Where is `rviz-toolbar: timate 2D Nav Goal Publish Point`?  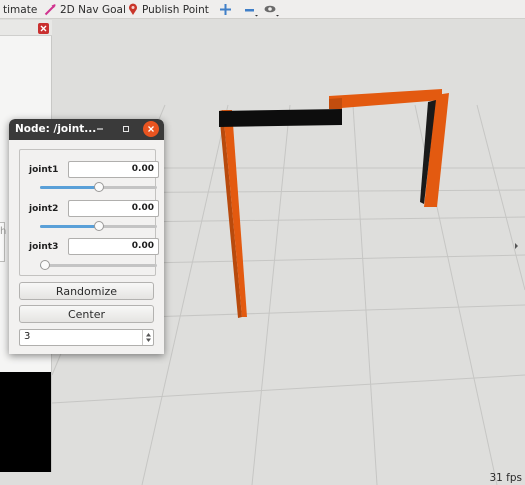 rviz-toolbar: timate 2D Nav Goal Publish Point is located at coordinates (262, 9).